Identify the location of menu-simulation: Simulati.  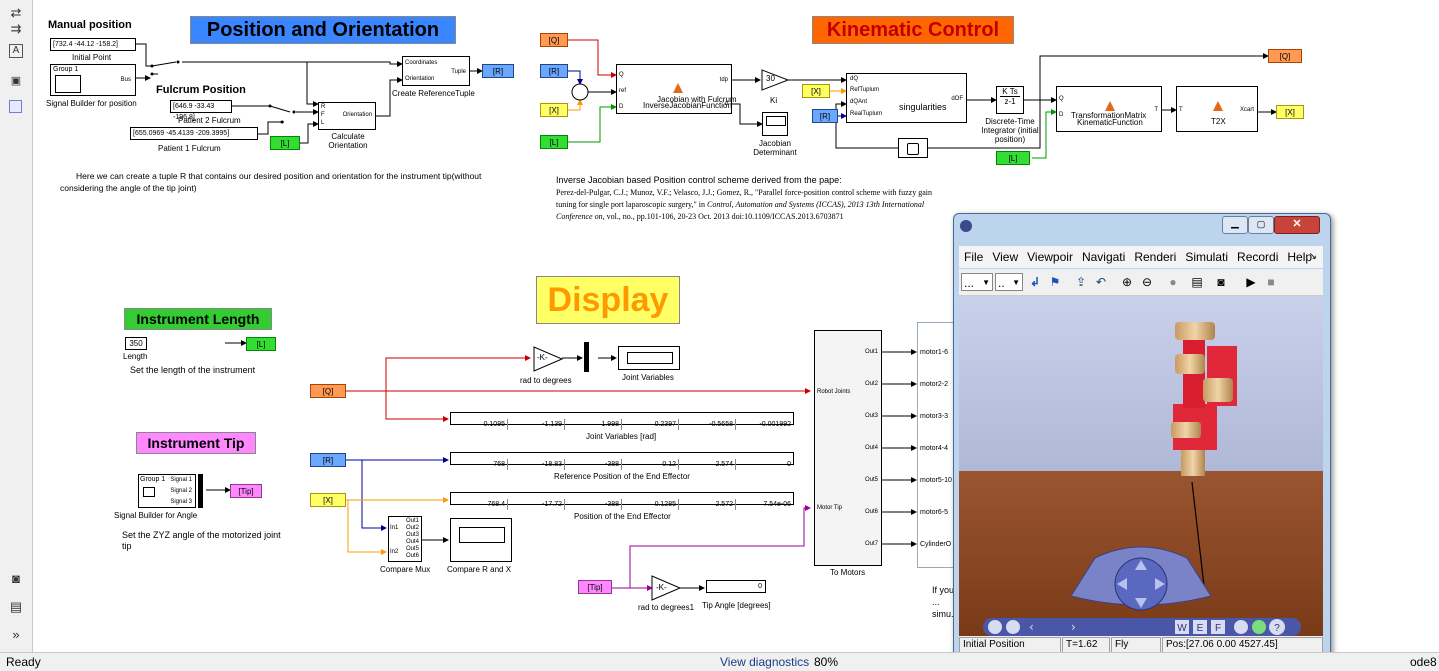
(1206, 257).